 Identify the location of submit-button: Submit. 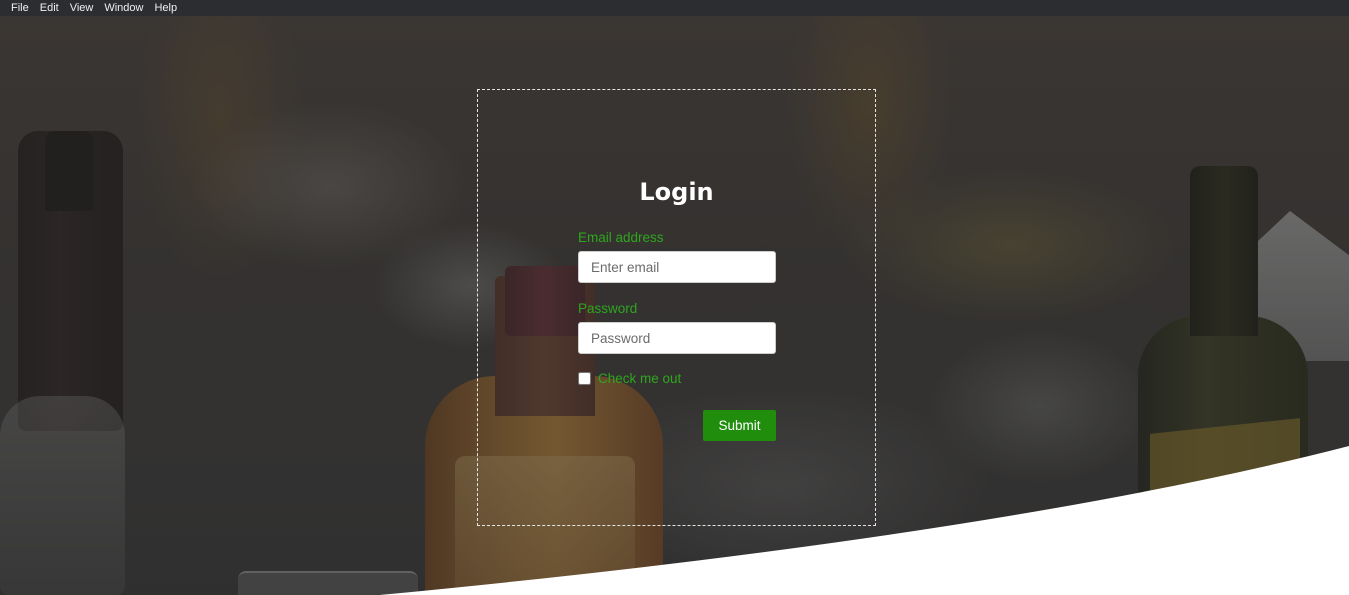
(739, 425).